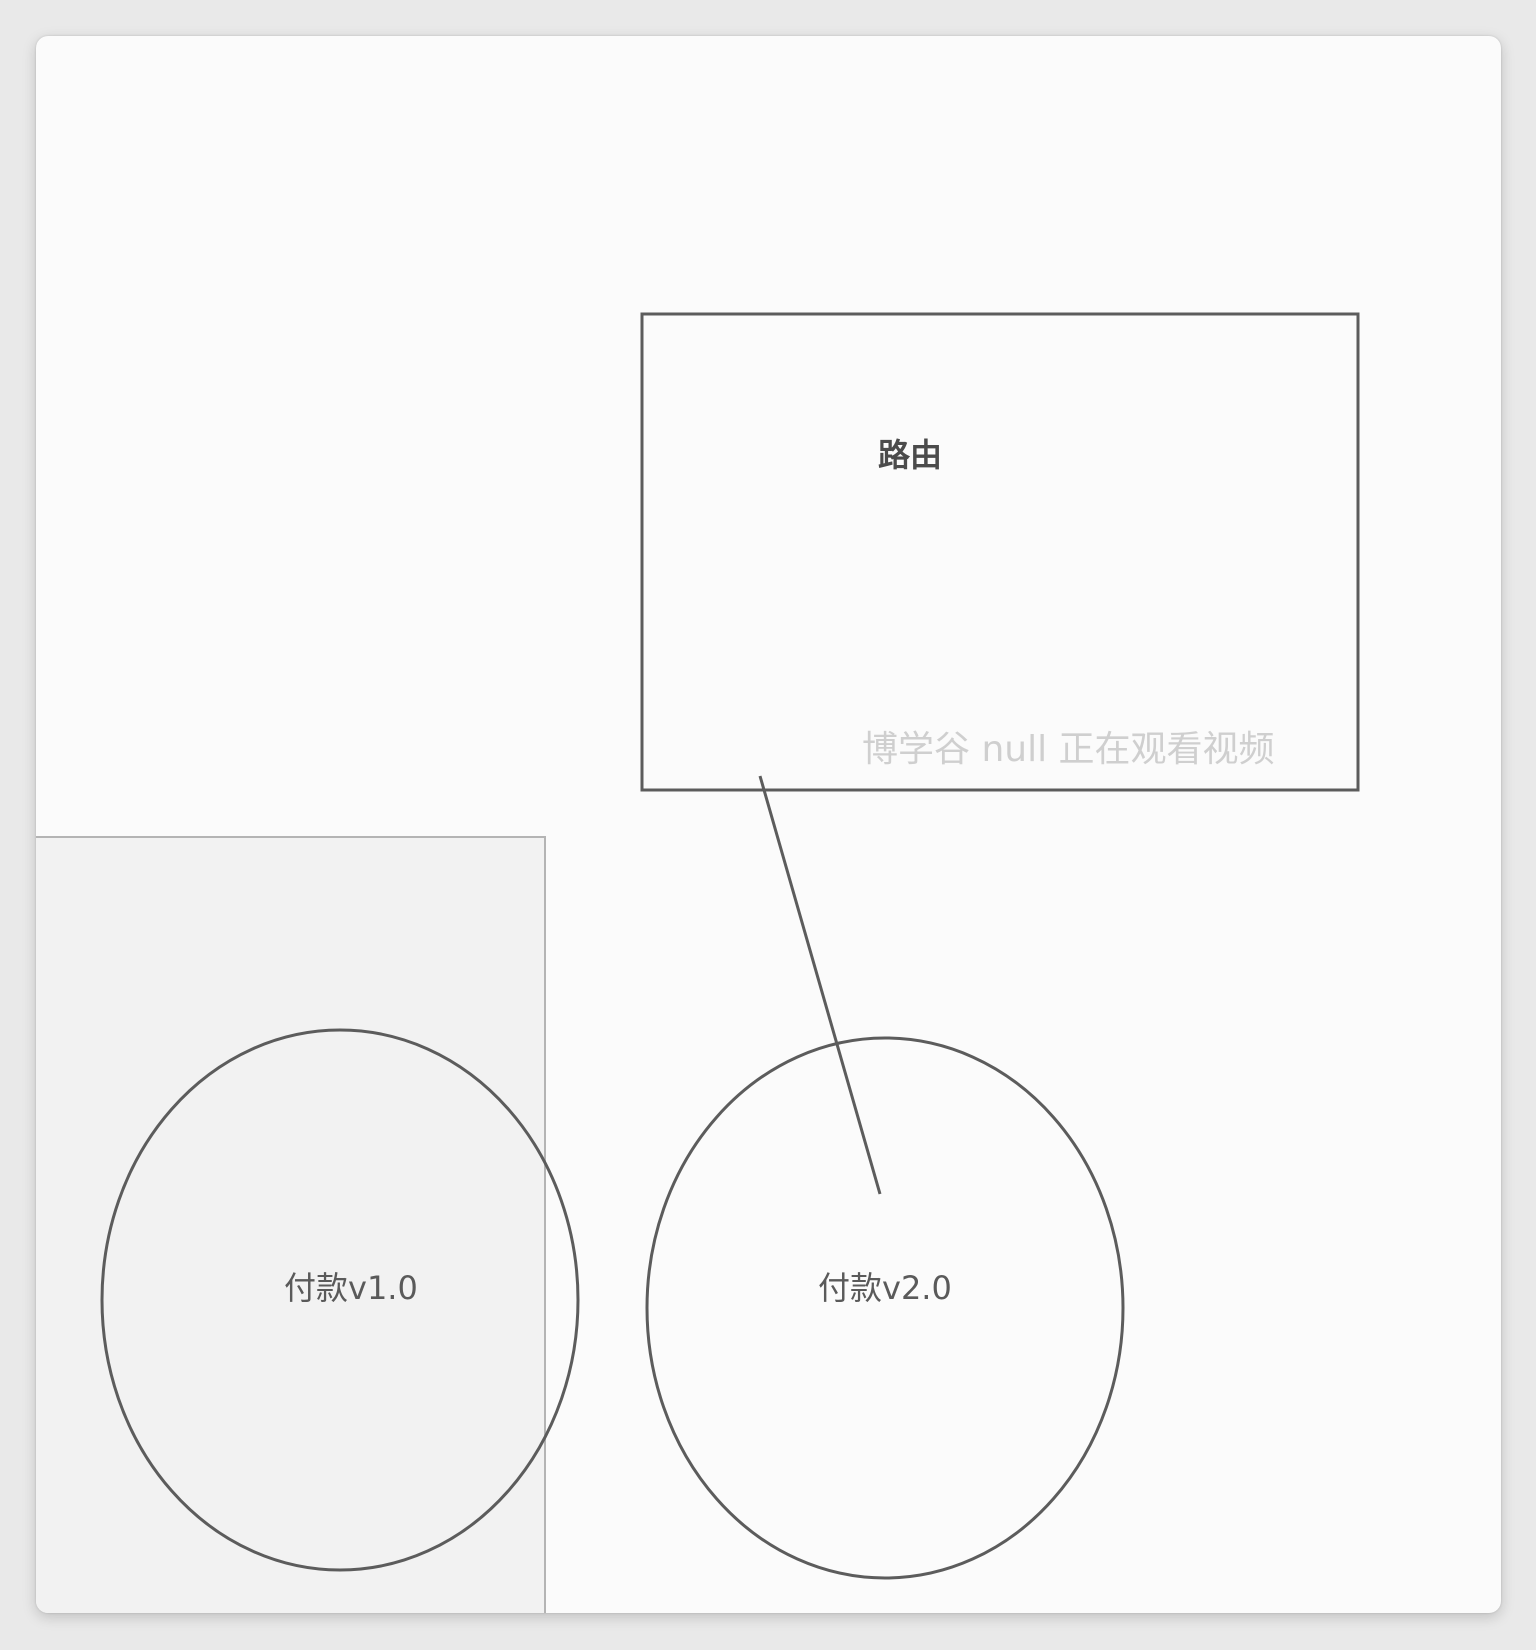 This screenshot has height=1650, width=1536. Describe the element at coordinates (351, 1288) in the screenshot. I see `payment-v1-label: 付款v1.0` at that location.